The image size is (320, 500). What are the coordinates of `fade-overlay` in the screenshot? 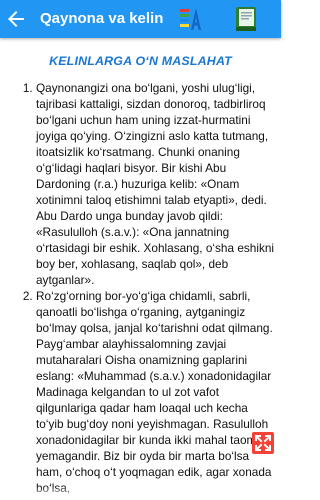 It's located at (140, 493).